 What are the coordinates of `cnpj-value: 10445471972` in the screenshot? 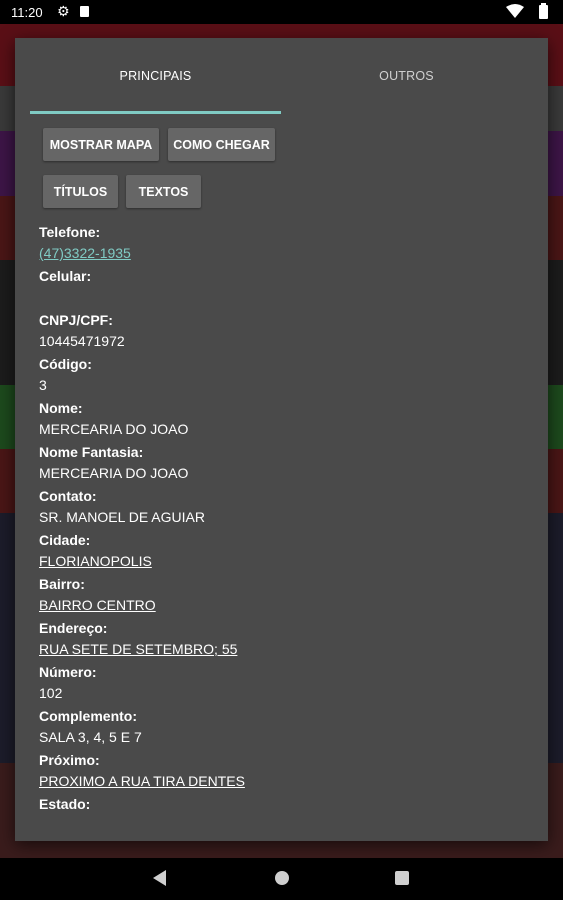 It's located at (82, 341).